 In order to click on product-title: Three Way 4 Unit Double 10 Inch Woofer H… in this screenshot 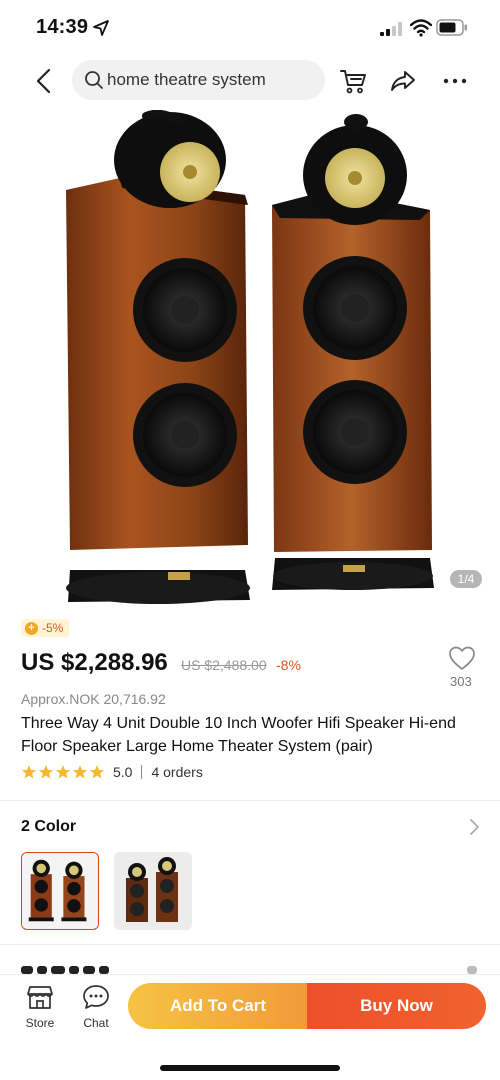, I will do `click(238, 735)`.